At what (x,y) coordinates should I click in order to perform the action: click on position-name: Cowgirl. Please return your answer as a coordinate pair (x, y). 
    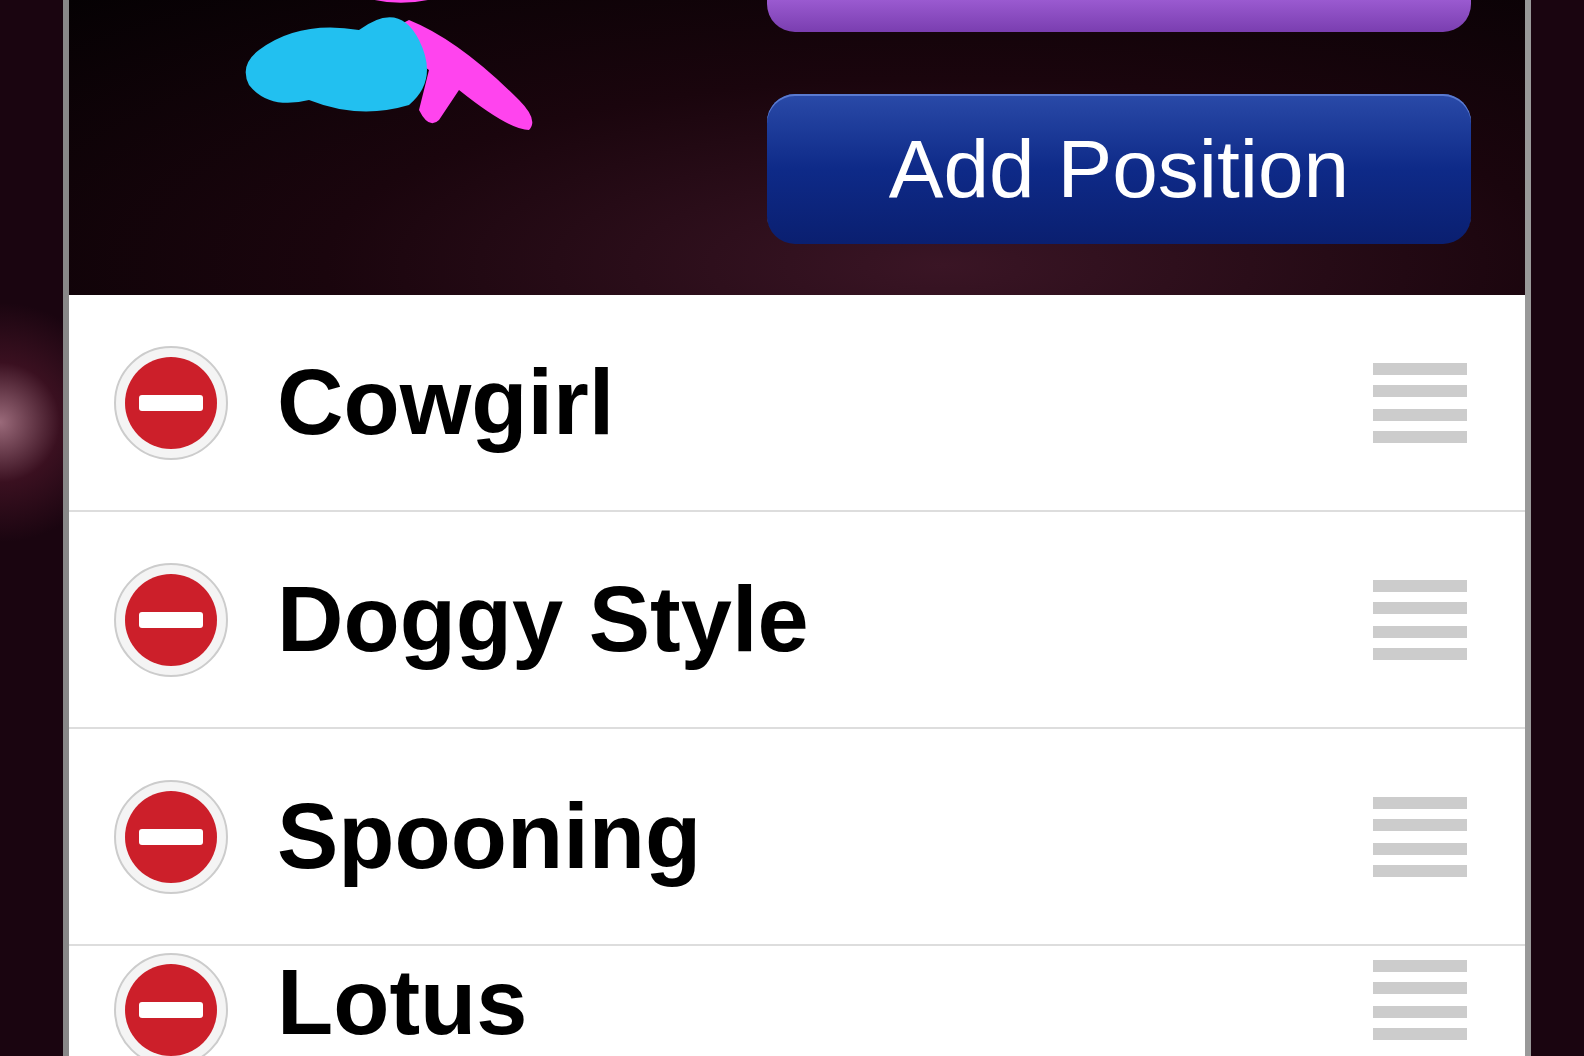
    Looking at the image, I should click on (825, 402).